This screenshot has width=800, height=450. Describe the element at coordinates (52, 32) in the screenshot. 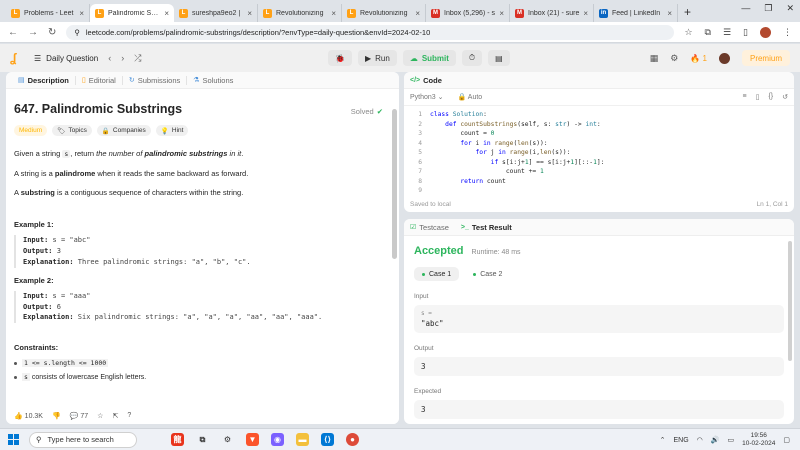

I see `reload-icon: ↻` at that location.